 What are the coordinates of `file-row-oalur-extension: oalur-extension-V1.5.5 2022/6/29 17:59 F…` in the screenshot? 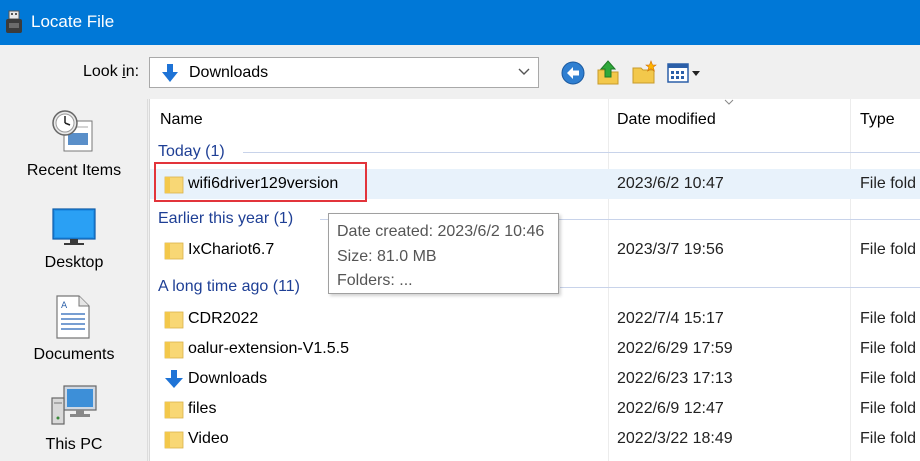 It's located at (535, 349).